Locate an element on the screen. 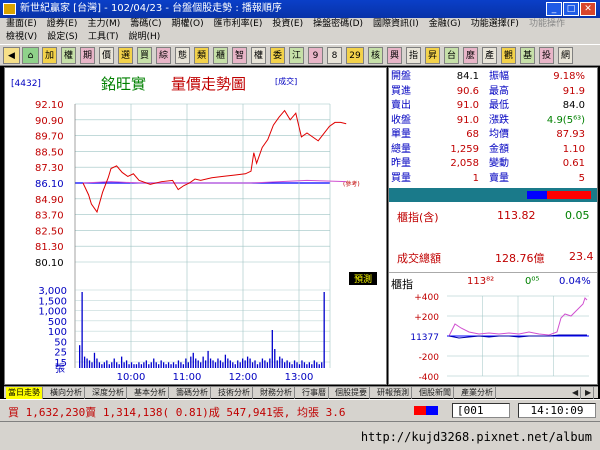  menu-item: 檢視(V) is located at coordinates (20, 37).